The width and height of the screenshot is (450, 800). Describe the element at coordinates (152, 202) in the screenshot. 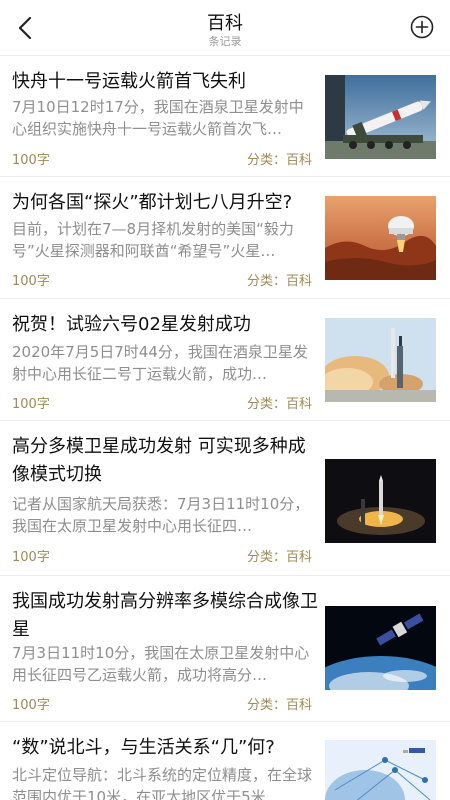

I see `article-title: 为何各国“探火”都计划七八月升空?` at that location.